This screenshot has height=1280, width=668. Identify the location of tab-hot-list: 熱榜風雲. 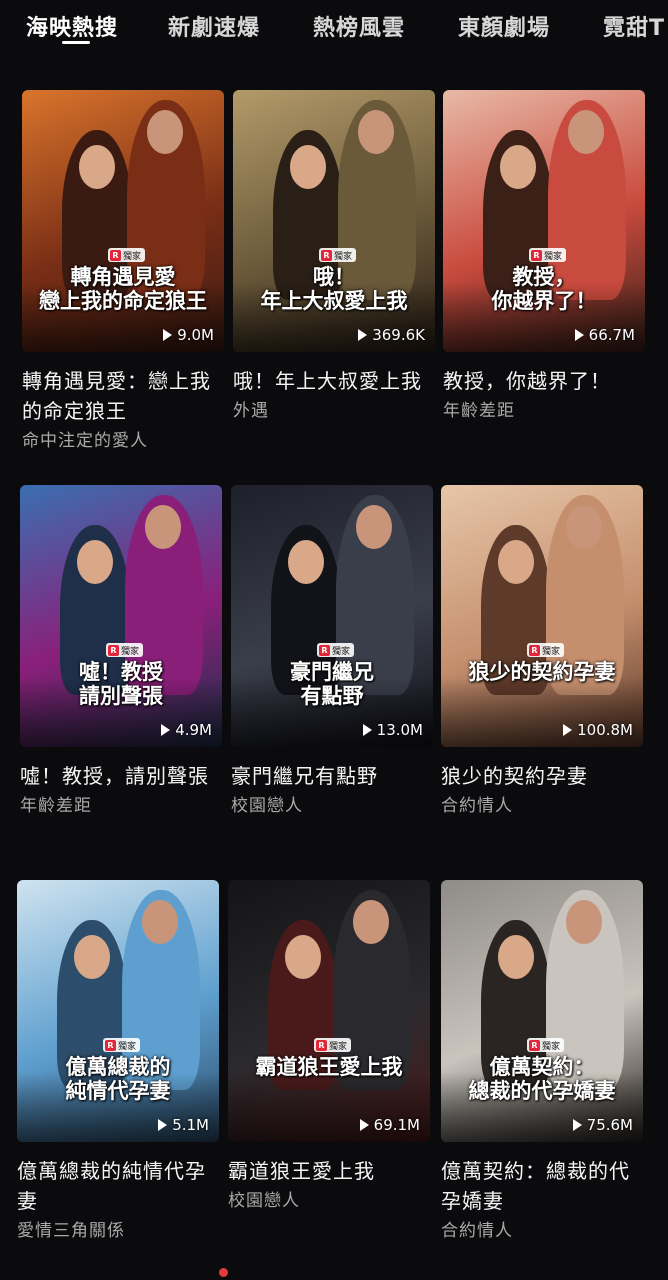
(359, 26).